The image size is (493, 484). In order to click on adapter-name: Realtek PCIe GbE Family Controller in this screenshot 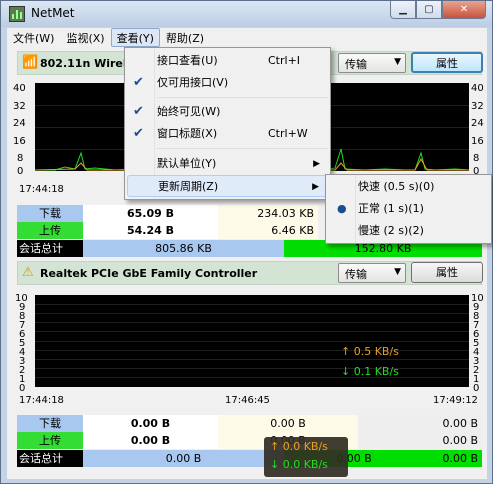, I will do `click(149, 273)`.